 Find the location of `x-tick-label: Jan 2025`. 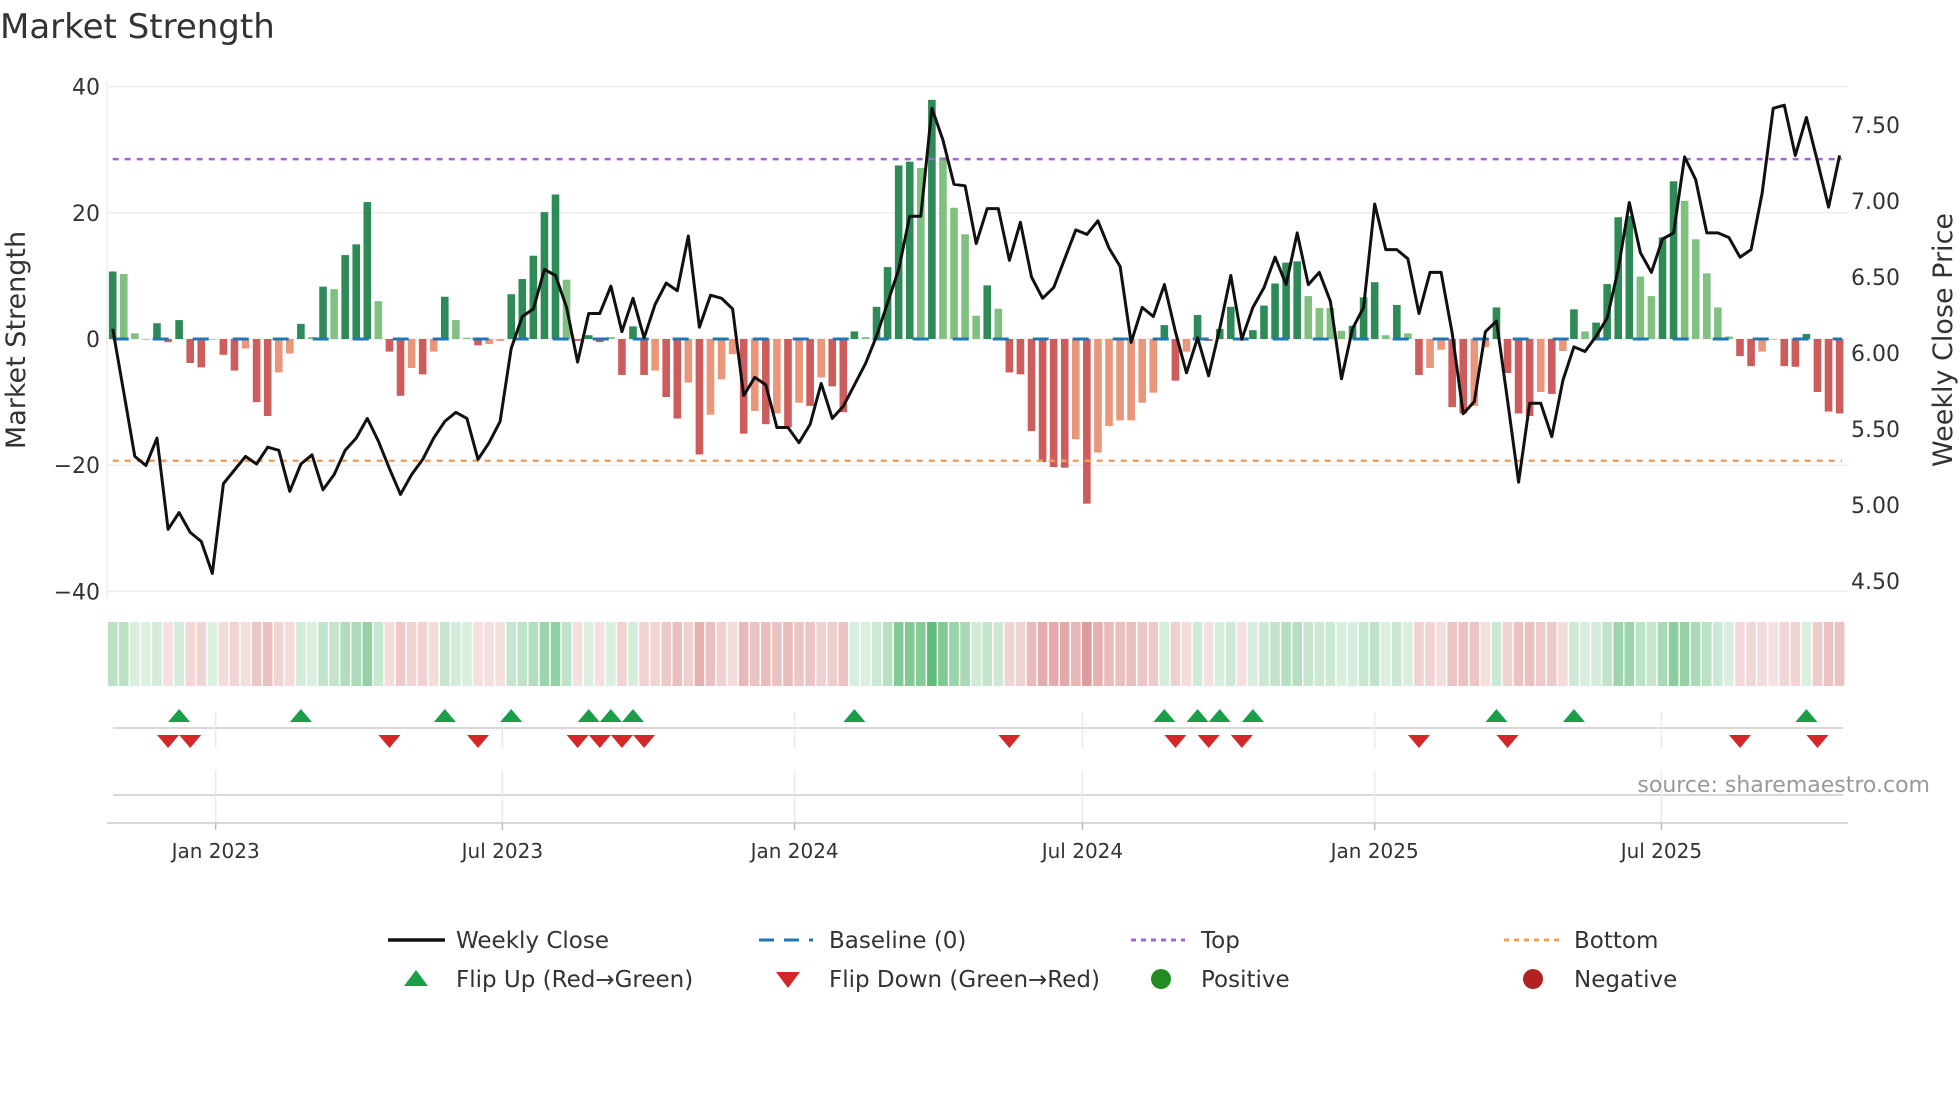

x-tick-label: Jan 2025 is located at coordinates (1374, 851).